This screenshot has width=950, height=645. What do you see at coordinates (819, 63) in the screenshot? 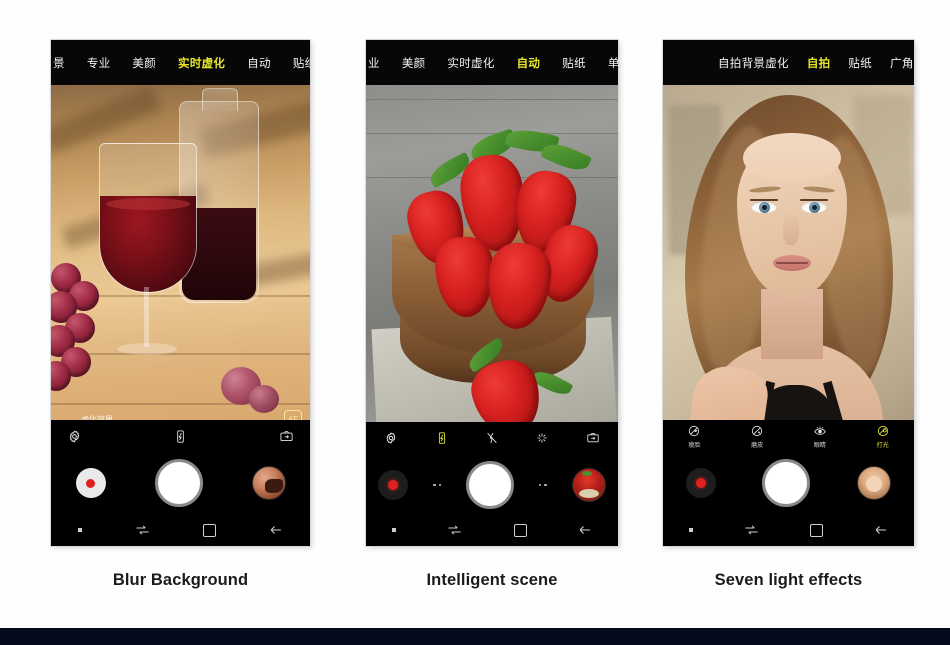
I see `mode-tab-active: 自拍` at bounding box center [819, 63].